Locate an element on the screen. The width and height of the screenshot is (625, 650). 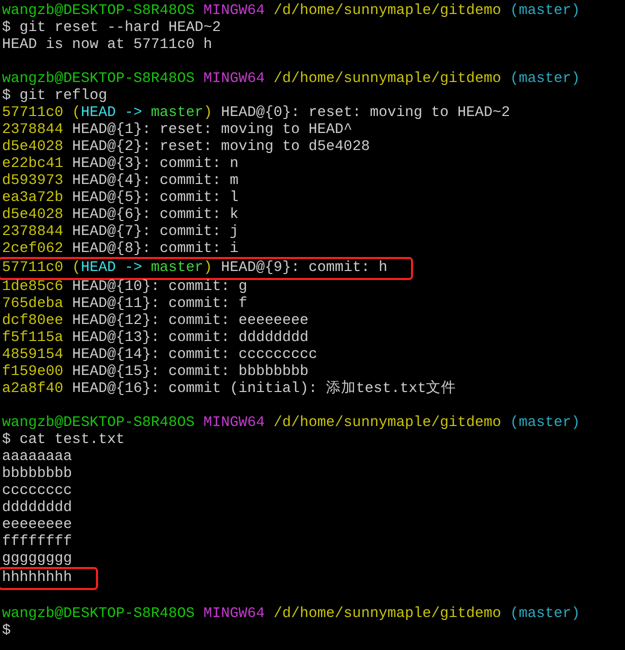
terminal-line: 57711c0 (HEAD -> master) HEAD@{0}: reset: moving to HEAD~2 is located at coordinates (256, 113).